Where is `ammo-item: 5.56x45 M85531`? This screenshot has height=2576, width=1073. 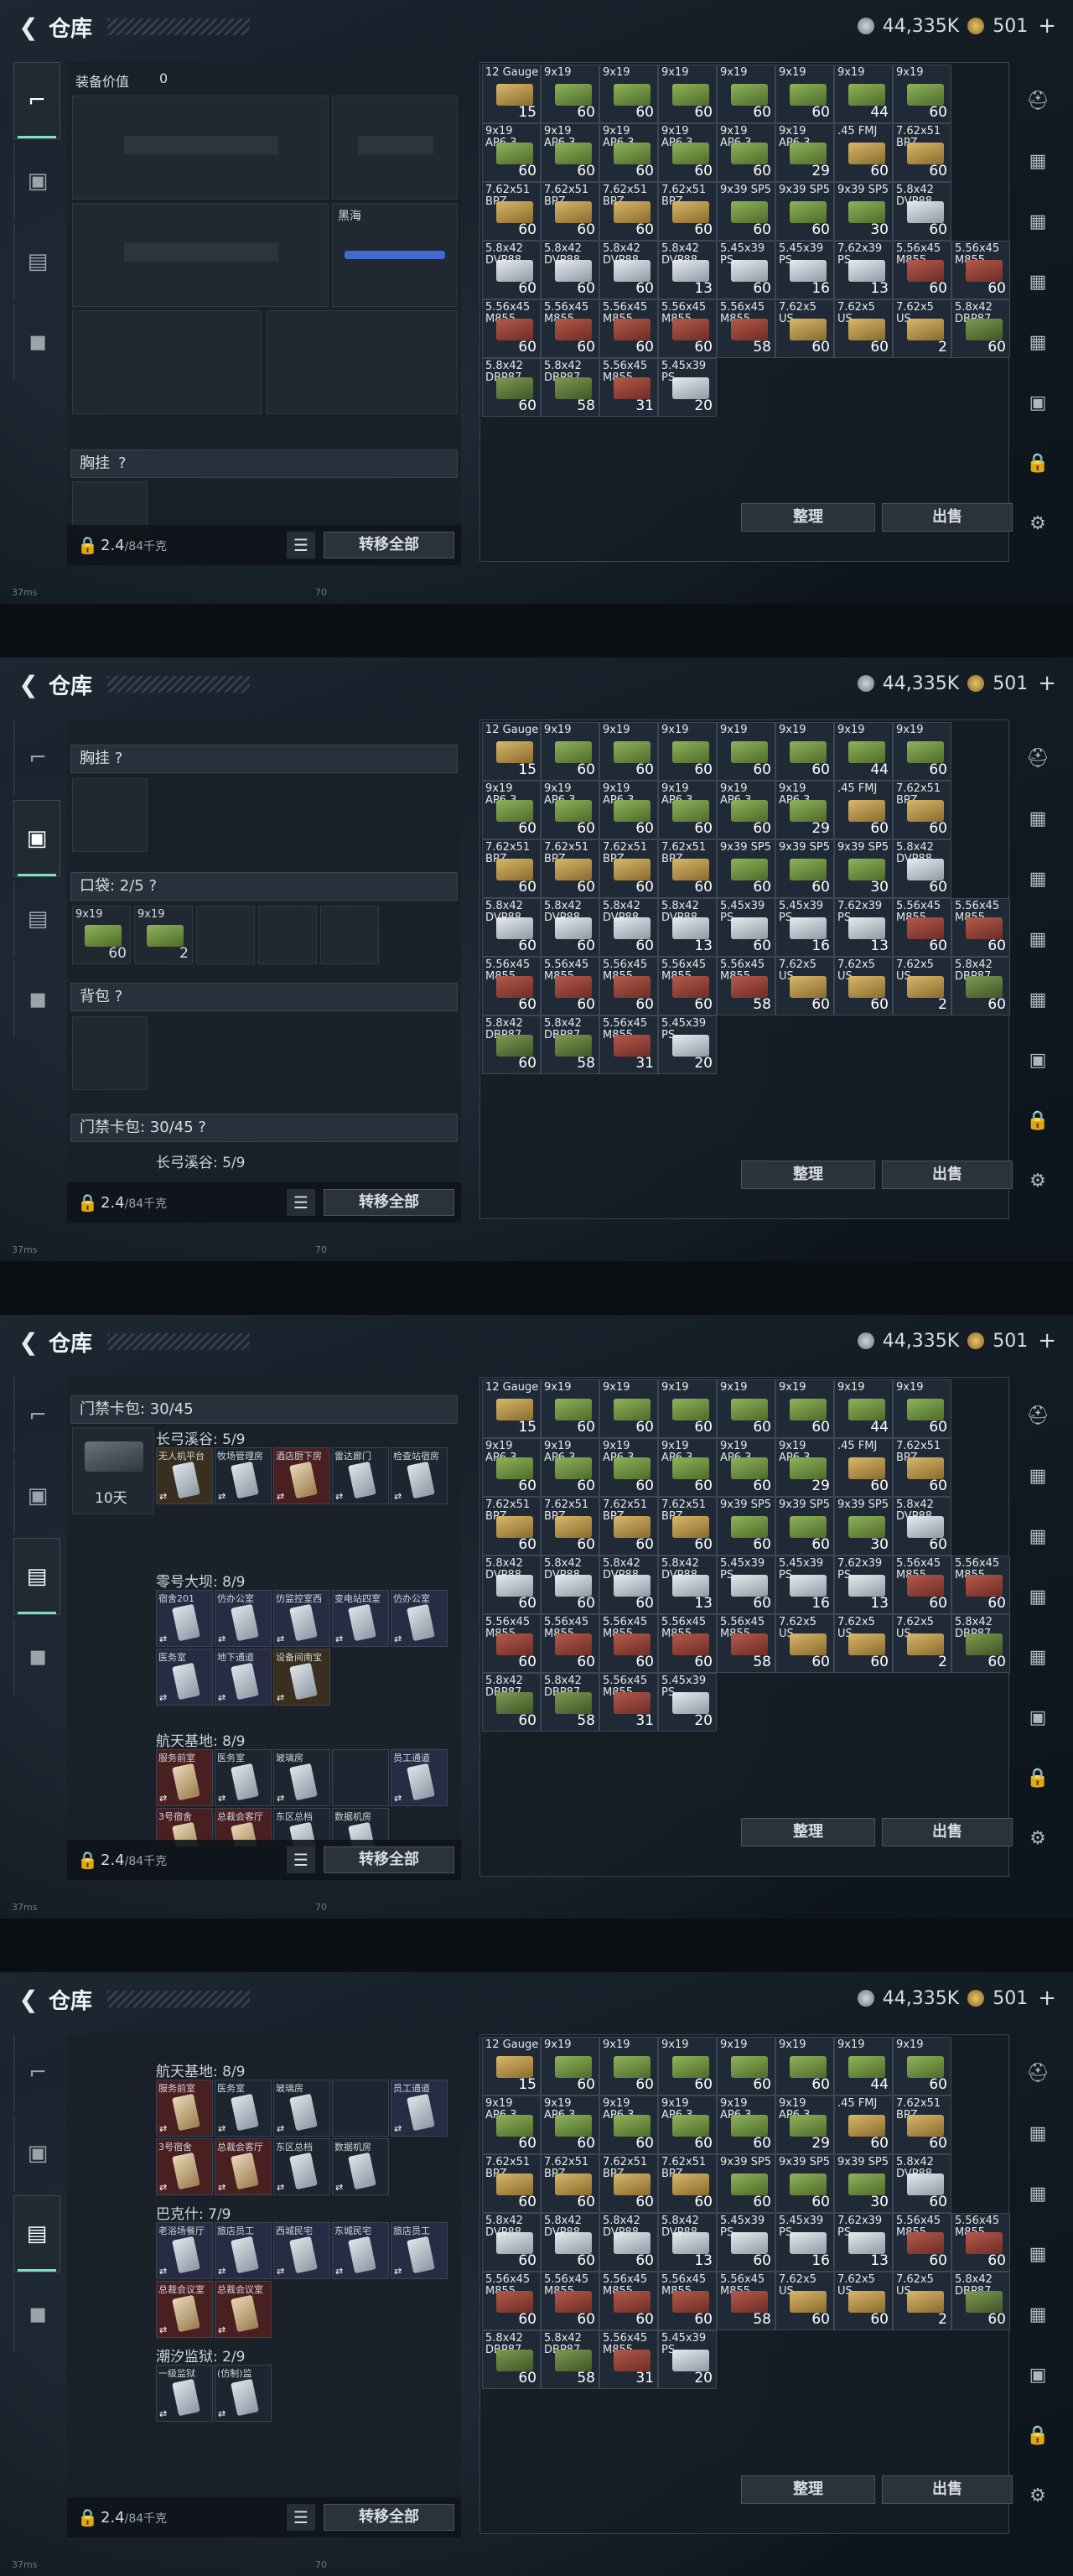
ammo-item: 5.56x45 M85531 is located at coordinates (628, 387).